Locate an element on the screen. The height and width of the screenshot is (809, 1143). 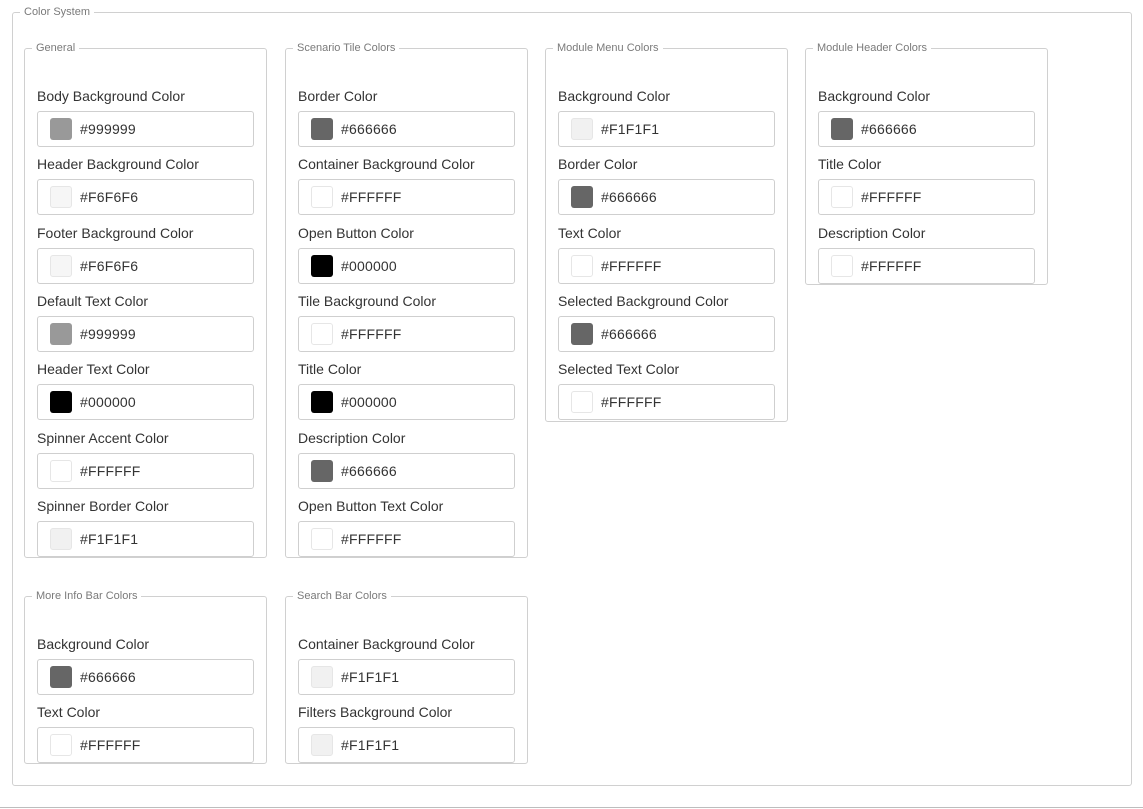
color-field-label: Title Color is located at coordinates (330, 369).